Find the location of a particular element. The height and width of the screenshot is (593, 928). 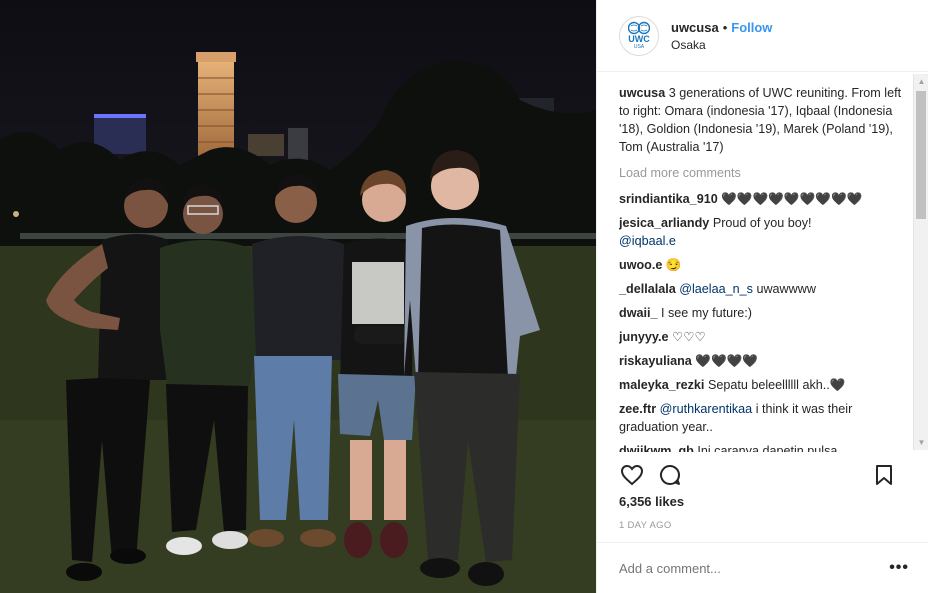

heart-icon is located at coordinates (632, 475).